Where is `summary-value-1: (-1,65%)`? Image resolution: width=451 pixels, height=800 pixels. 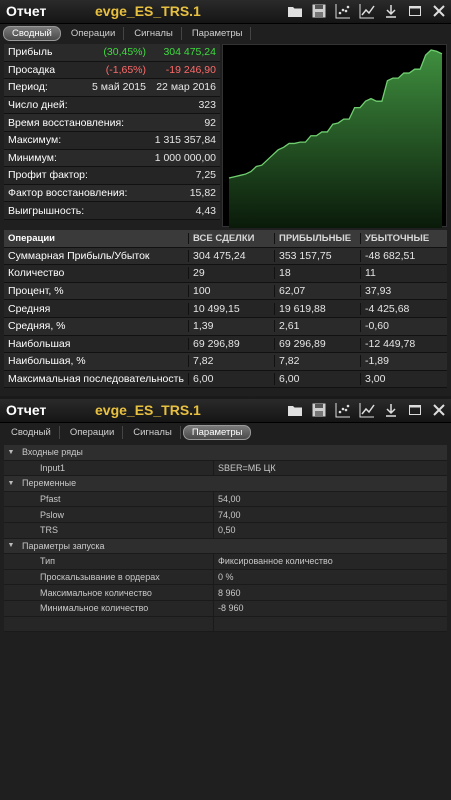
summary-value-1: (-1,65%) is located at coordinates (125, 69).